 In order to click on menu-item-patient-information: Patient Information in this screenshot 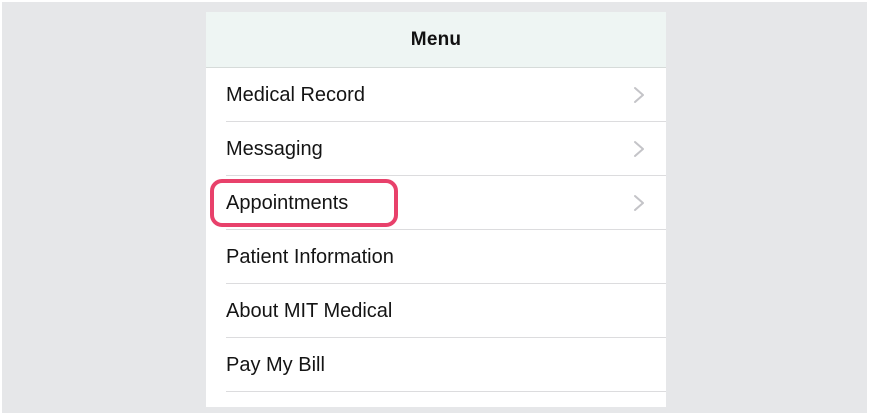, I will do `click(436, 257)`.